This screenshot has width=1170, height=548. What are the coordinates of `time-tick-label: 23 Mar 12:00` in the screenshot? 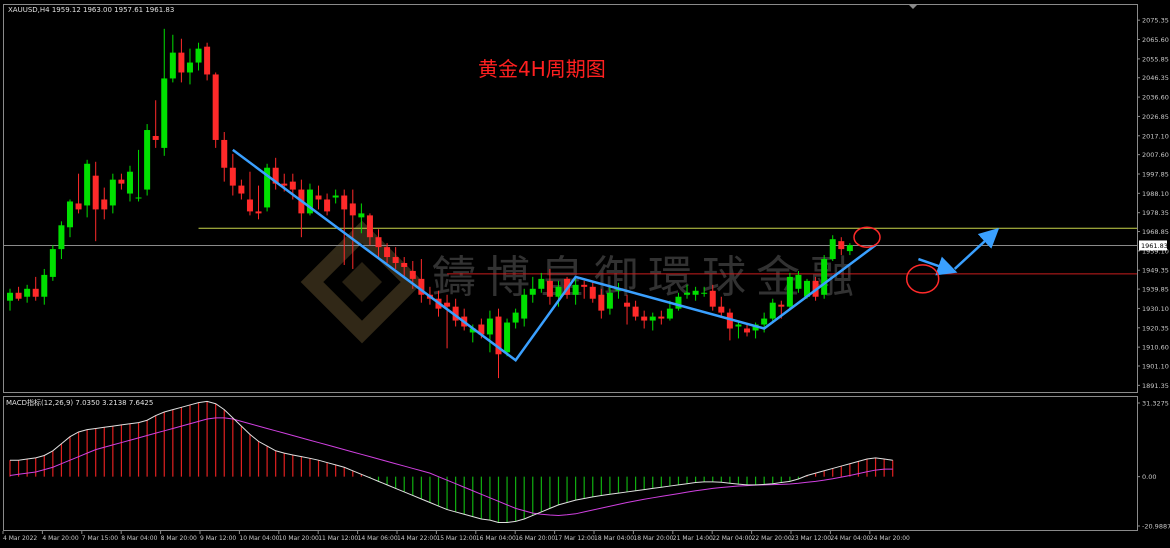 It's located at (811, 538).